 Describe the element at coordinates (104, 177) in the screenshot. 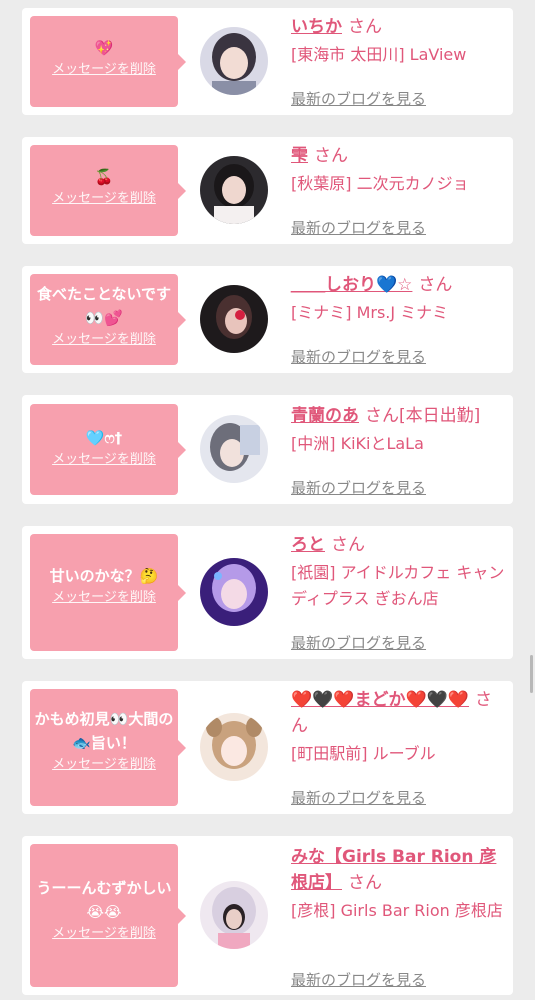

I see `message-text: 🍒` at that location.